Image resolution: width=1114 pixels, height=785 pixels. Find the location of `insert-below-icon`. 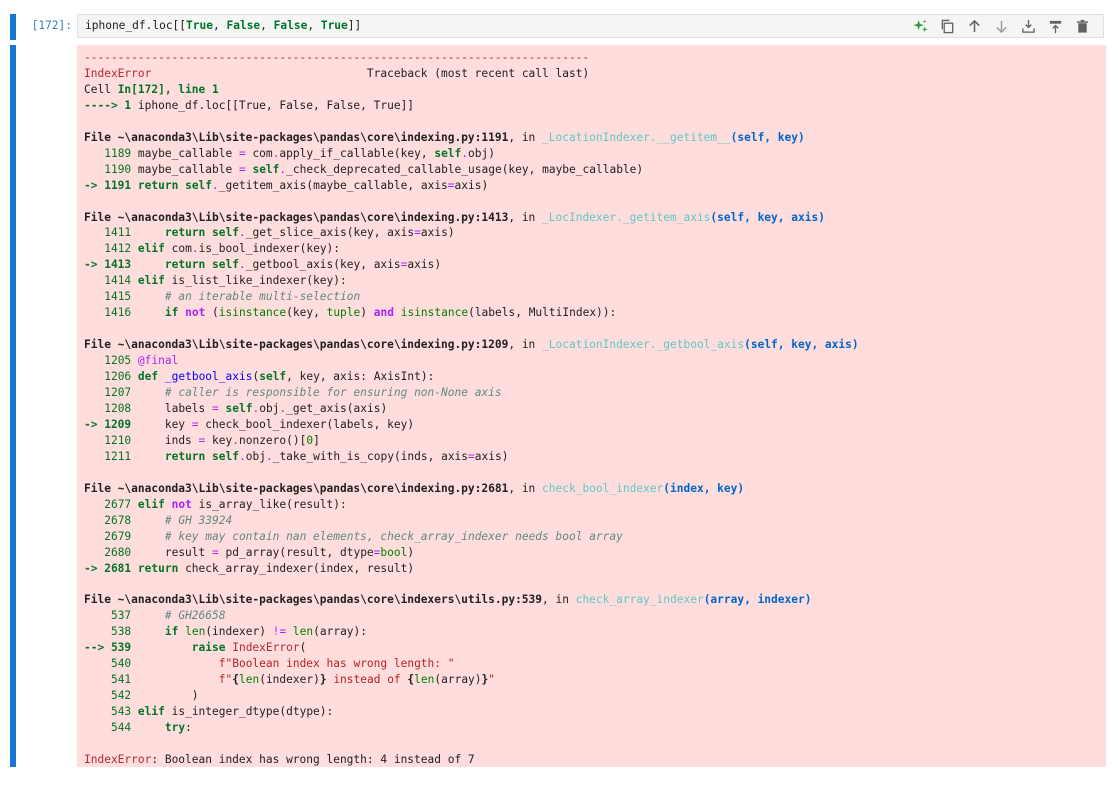

insert-below-icon is located at coordinates (1055, 26).